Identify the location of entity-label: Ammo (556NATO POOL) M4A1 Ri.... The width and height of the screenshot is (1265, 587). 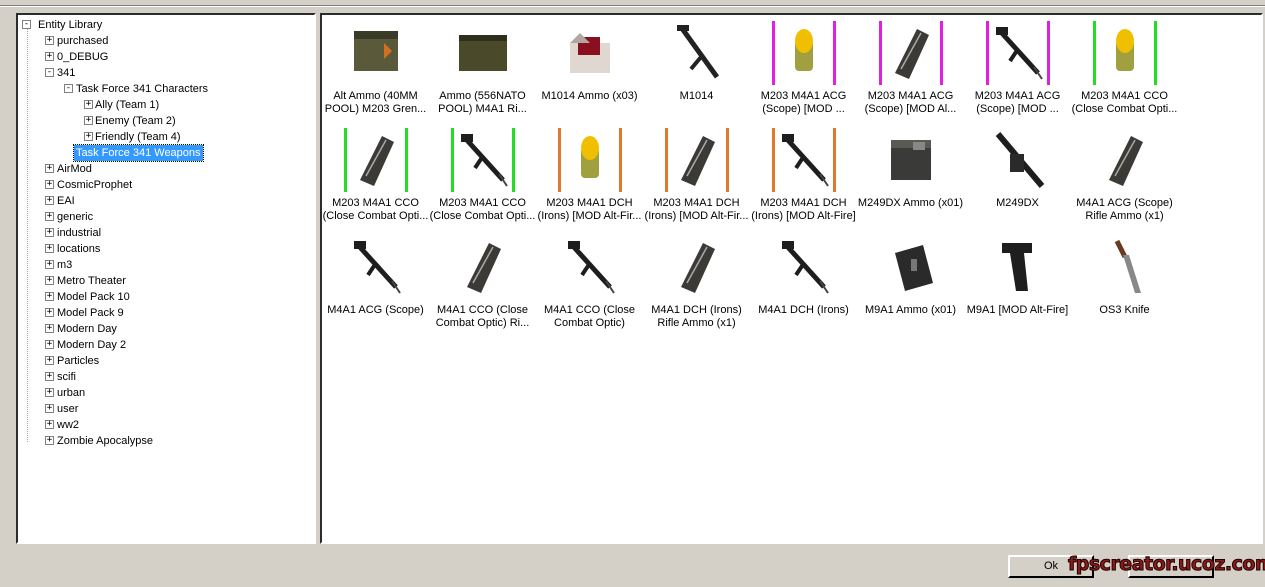
(482, 102).